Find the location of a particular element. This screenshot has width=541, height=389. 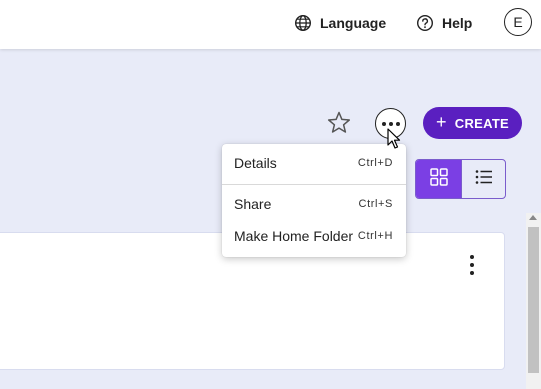

help-circle-icon is located at coordinates (425, 23).